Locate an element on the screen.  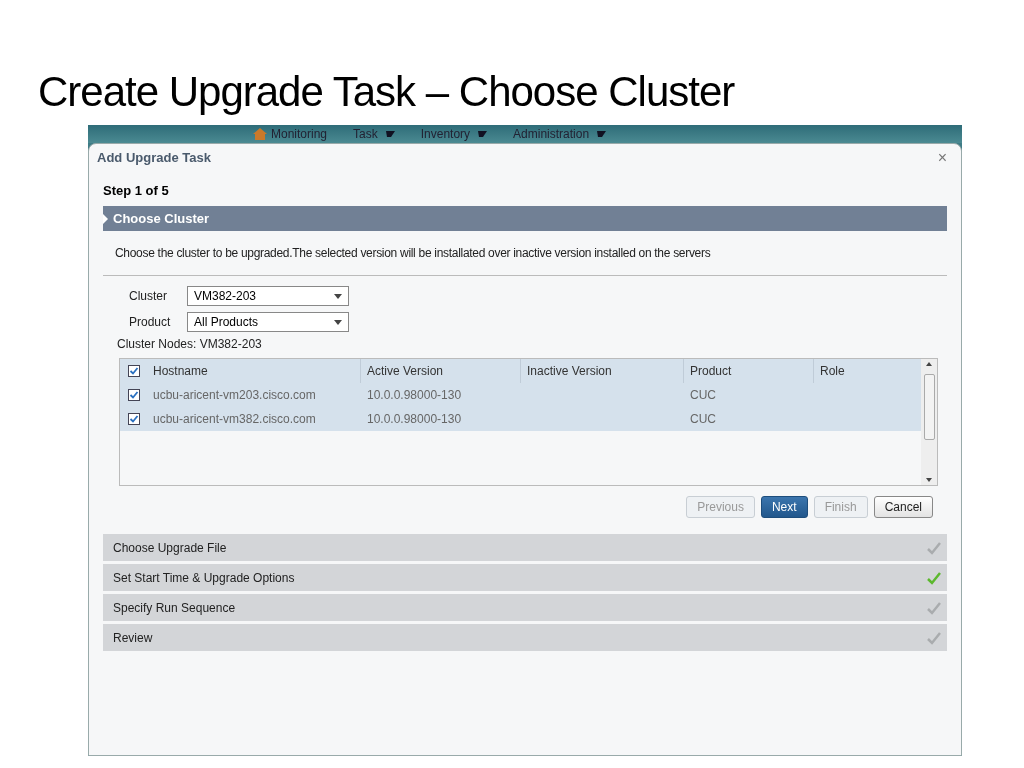
step-title: Choose Cluster is located at coordinates (161, 218).